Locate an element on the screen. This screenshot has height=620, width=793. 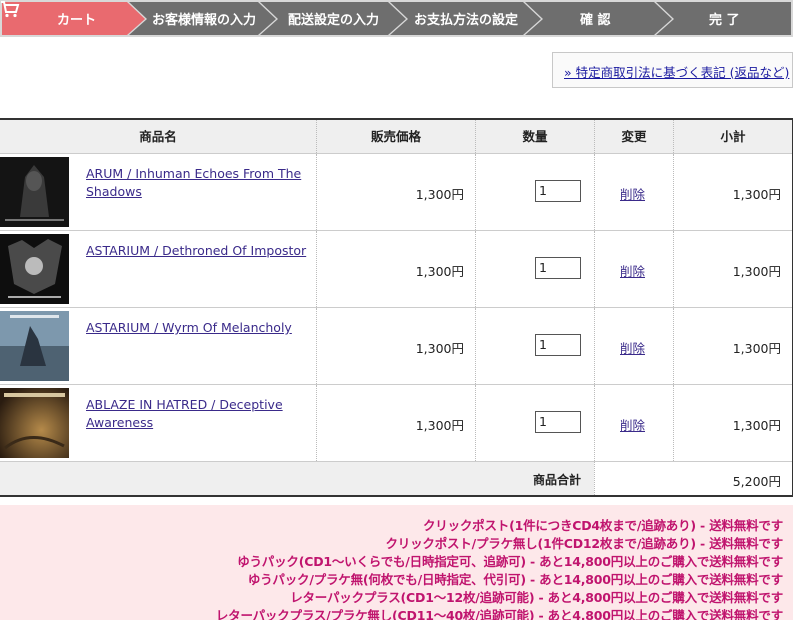
total-label: 商品合計 is located at coordinates (556, 480).